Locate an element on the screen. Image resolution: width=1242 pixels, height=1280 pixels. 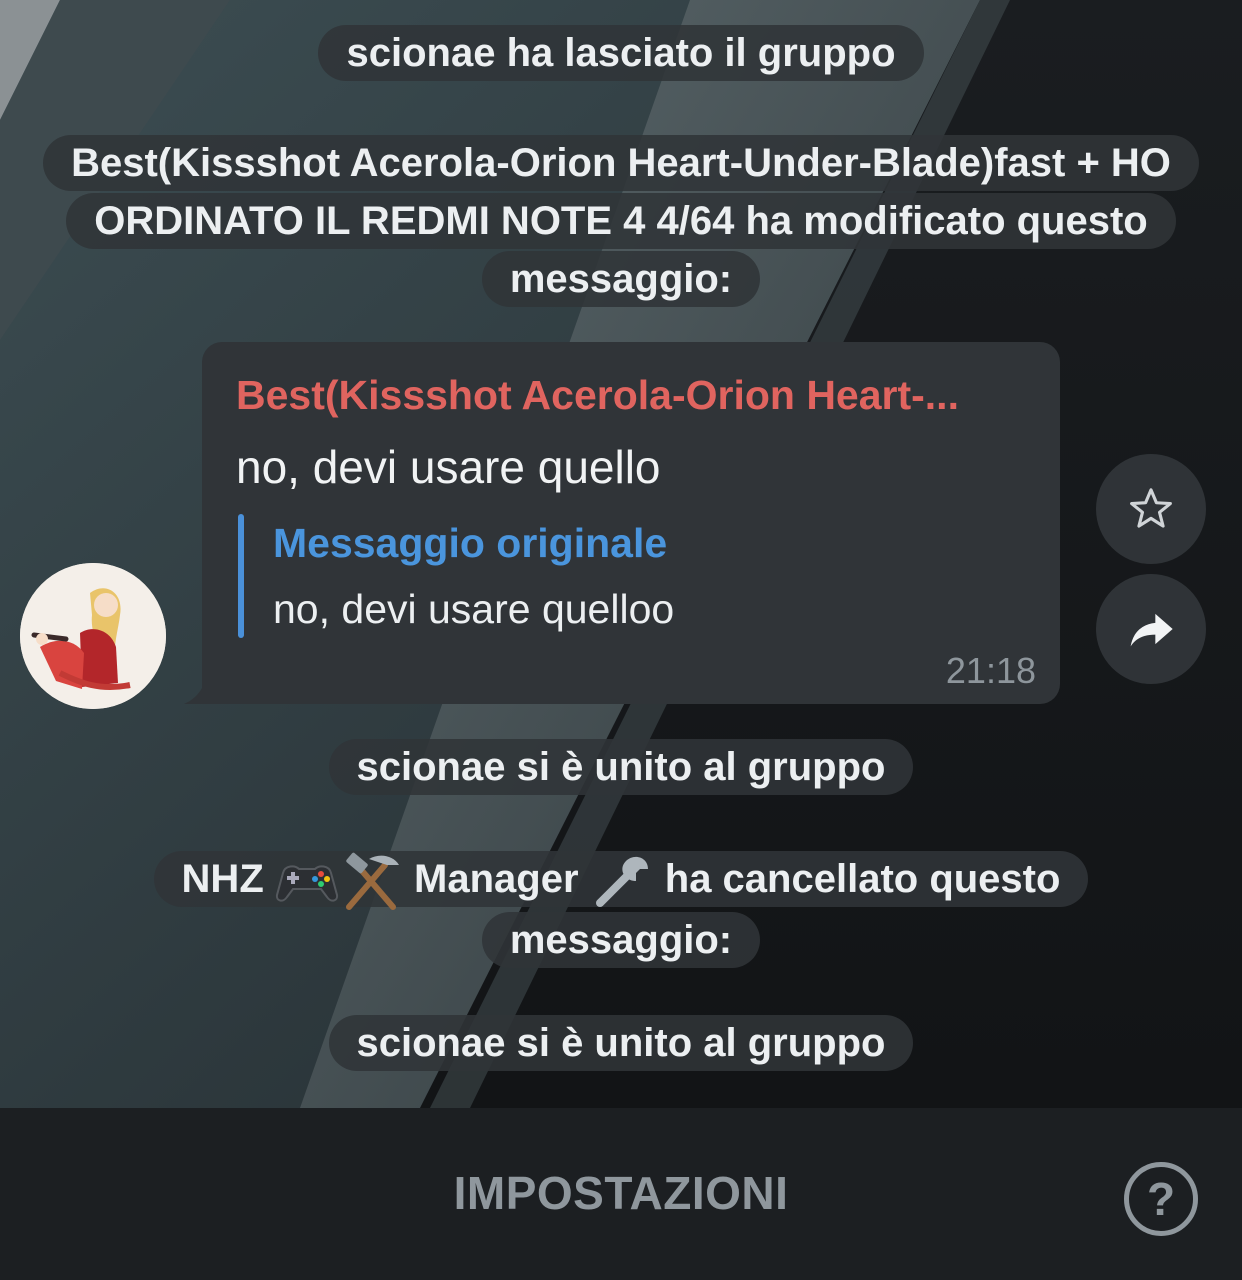
star-icon is located at coordinates (1151, 508).